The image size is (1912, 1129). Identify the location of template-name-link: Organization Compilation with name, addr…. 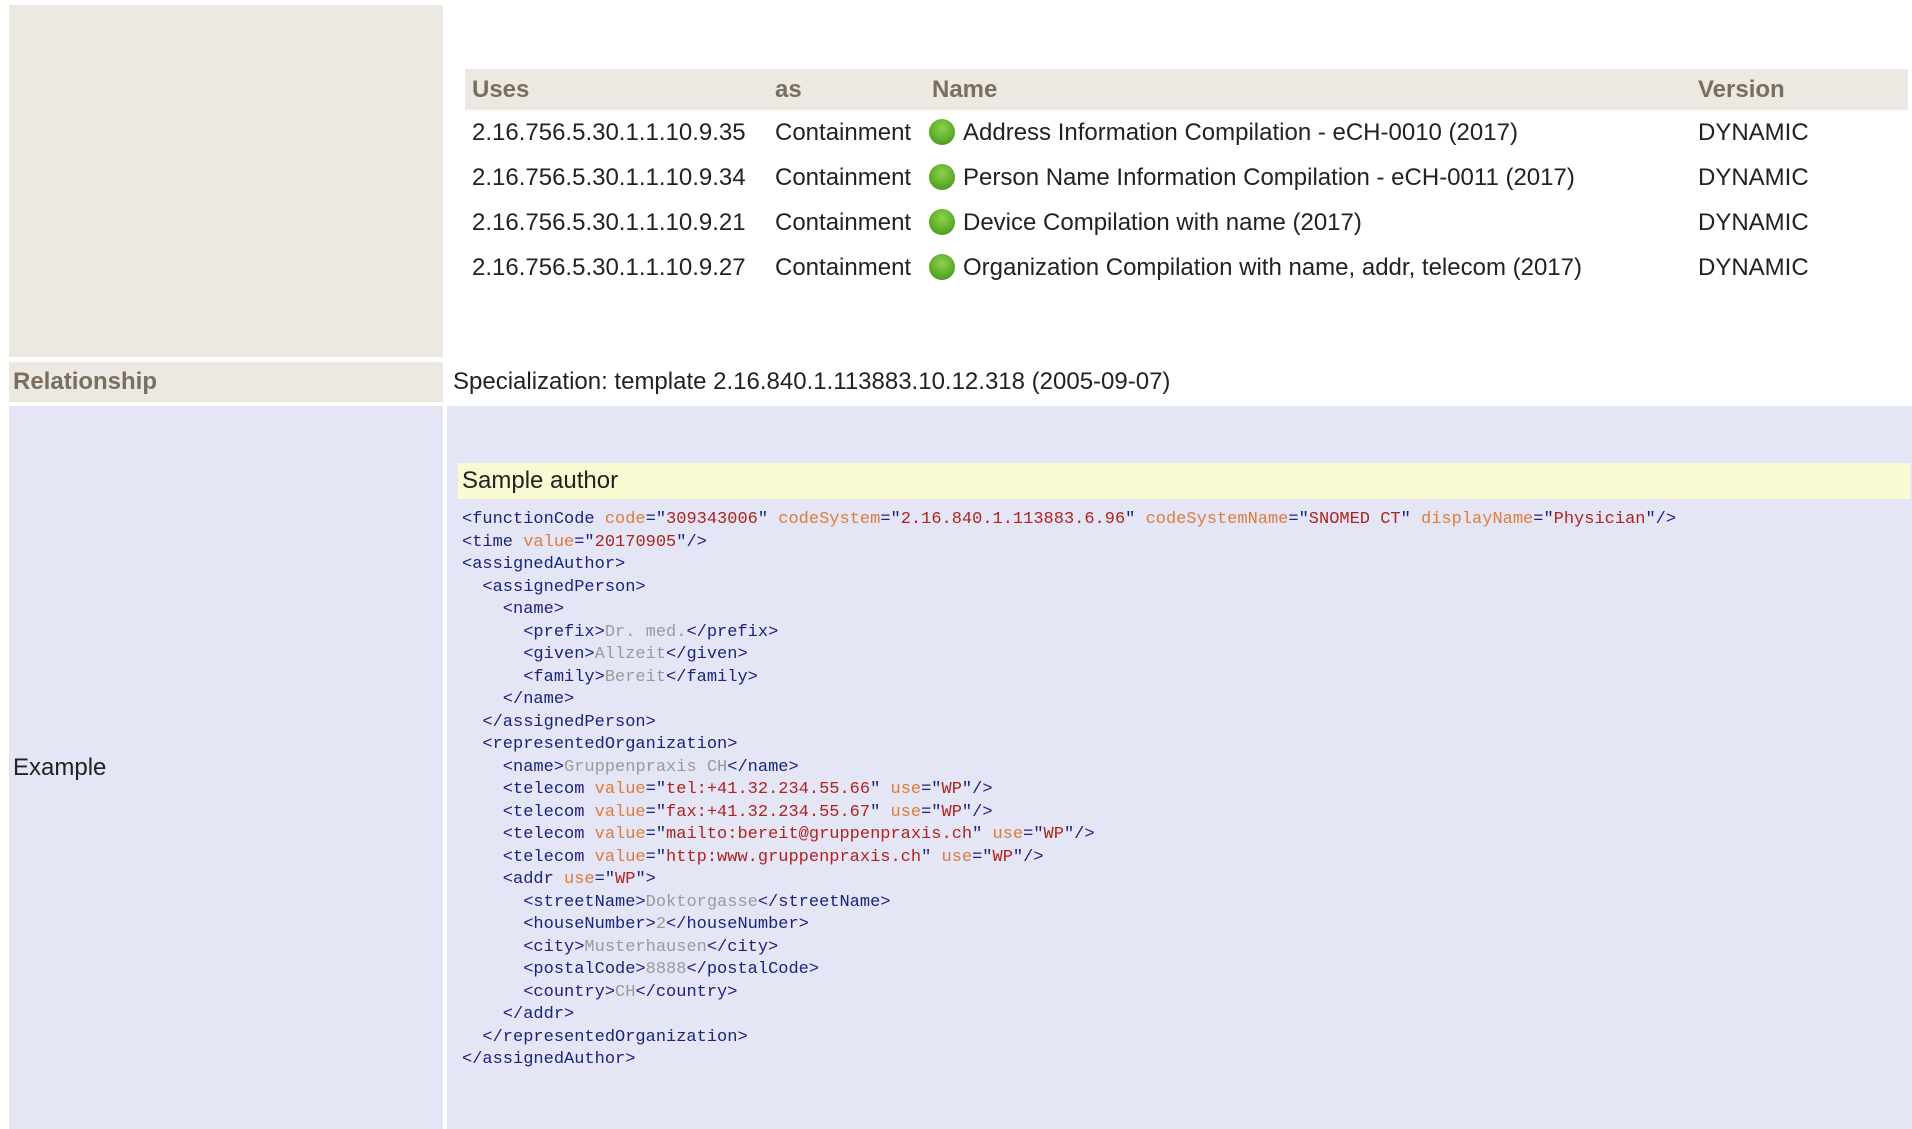
(1272, 267).